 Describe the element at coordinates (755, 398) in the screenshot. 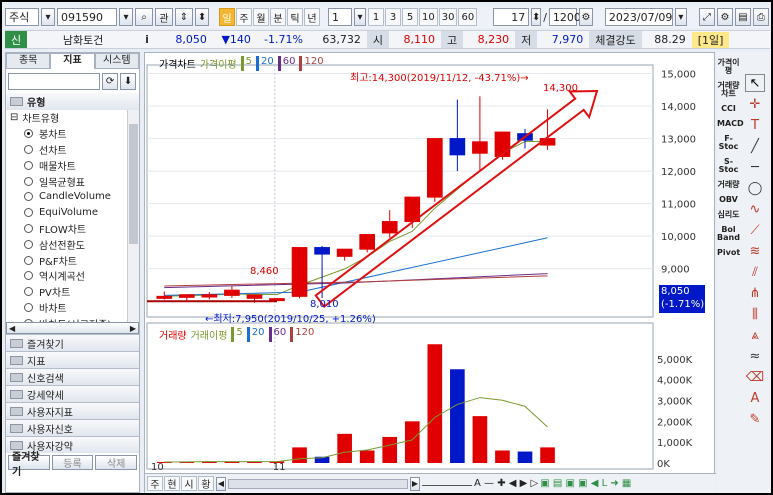

I see `auto-icon: A` at that location.